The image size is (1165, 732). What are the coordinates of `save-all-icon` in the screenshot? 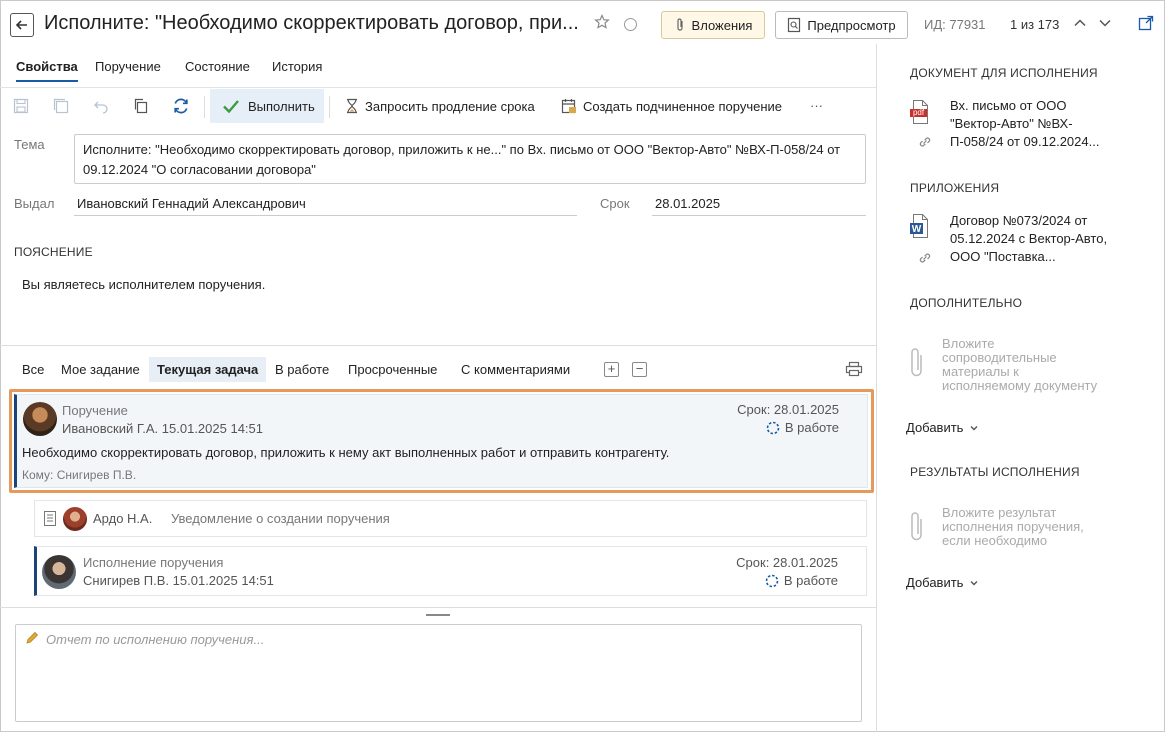 It's located at (61, 106).